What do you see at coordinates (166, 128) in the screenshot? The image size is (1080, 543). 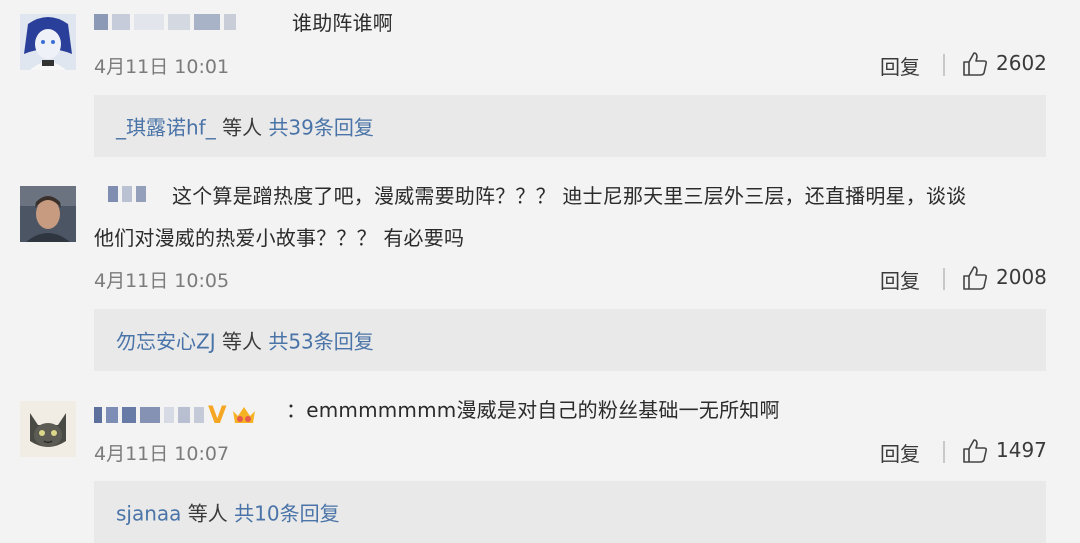 I see `reply-user-link: _琪露诺hf_` at bounding box center [166, 128].